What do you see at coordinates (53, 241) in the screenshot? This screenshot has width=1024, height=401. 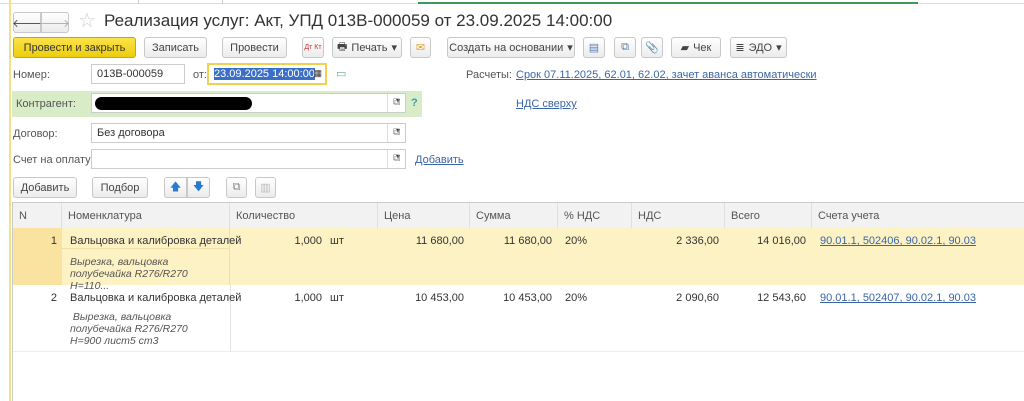 I see `row-number: 1` at bounding box center [53, 241].